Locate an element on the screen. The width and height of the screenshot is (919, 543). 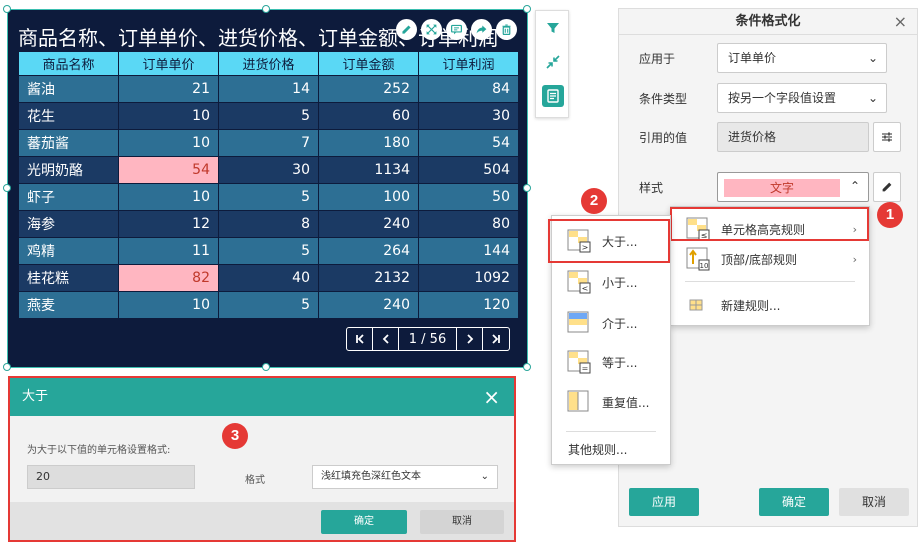
product-name-cell: 燕麦 is located at coordinates (68, 305).